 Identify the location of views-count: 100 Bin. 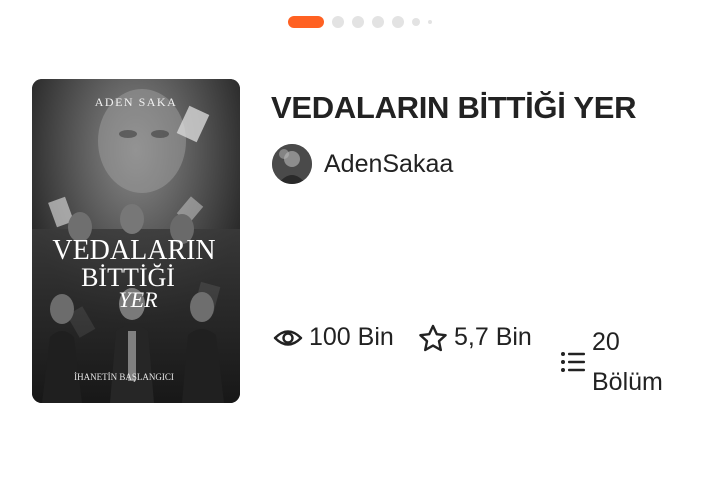
(351, 337).